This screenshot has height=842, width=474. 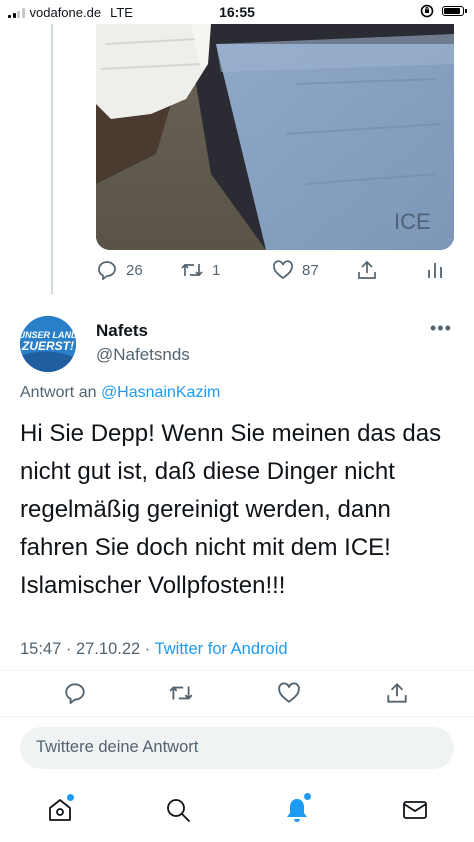 What do you see at coordinates (295, 270) in the screenshot?
I see `like-action: 87` at bounding box center [295, 270].